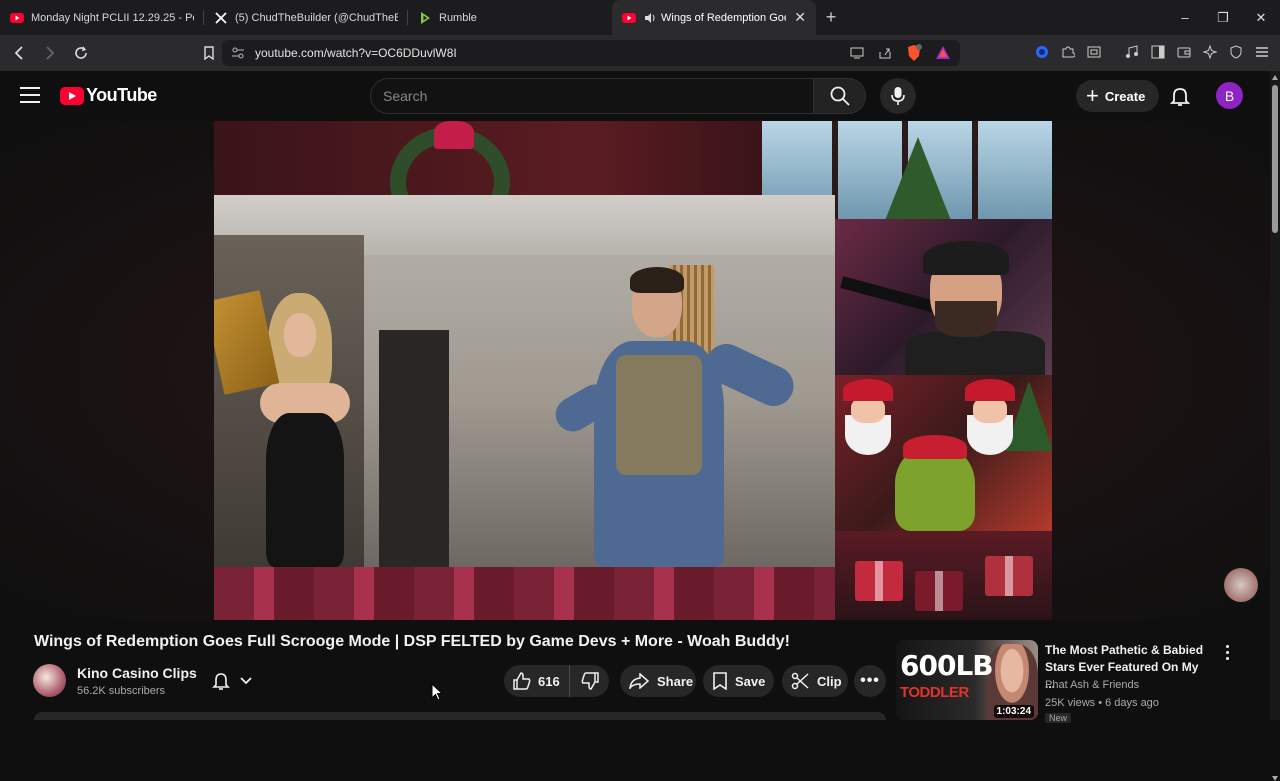  What do you see at coordinates (49, 680) in the screenshot?
I see `channel-avatar` at bounding box center [49, 680].